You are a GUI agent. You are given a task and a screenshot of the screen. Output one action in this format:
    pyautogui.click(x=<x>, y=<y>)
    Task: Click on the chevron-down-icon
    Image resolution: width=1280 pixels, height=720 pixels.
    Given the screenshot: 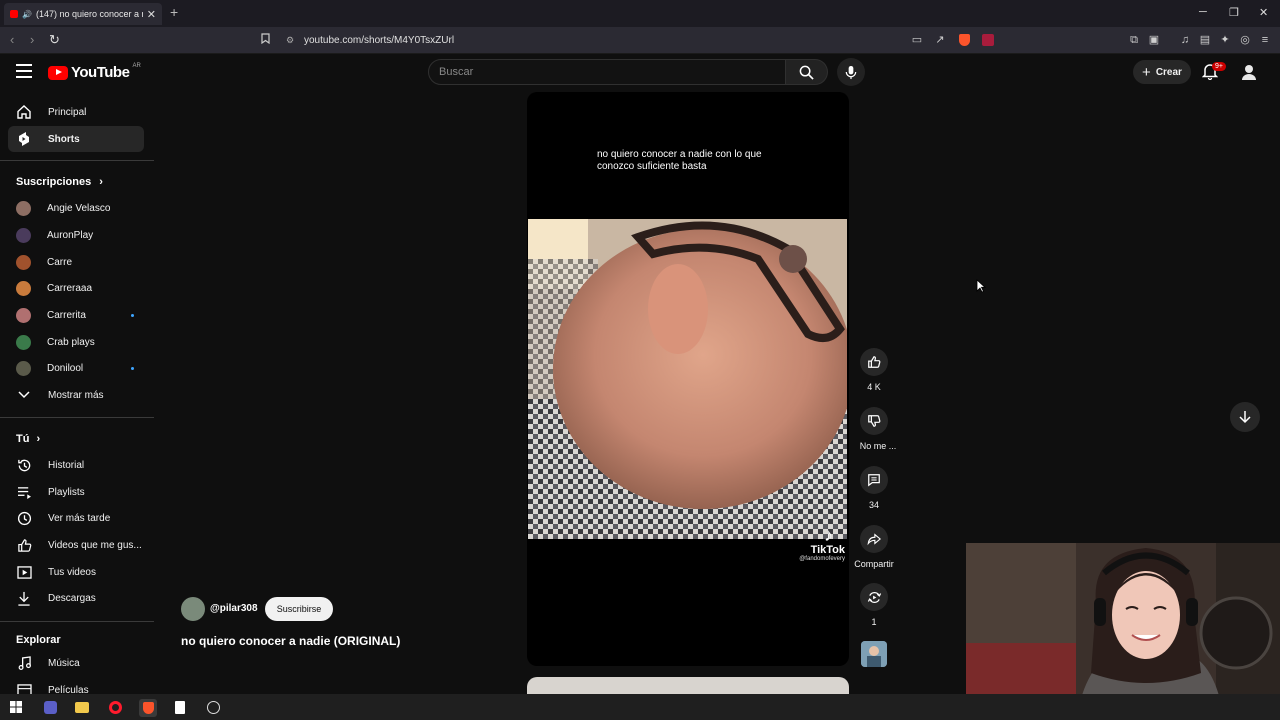 What is the action you would take?
    pyautogui.click(x=24, y=395)
    